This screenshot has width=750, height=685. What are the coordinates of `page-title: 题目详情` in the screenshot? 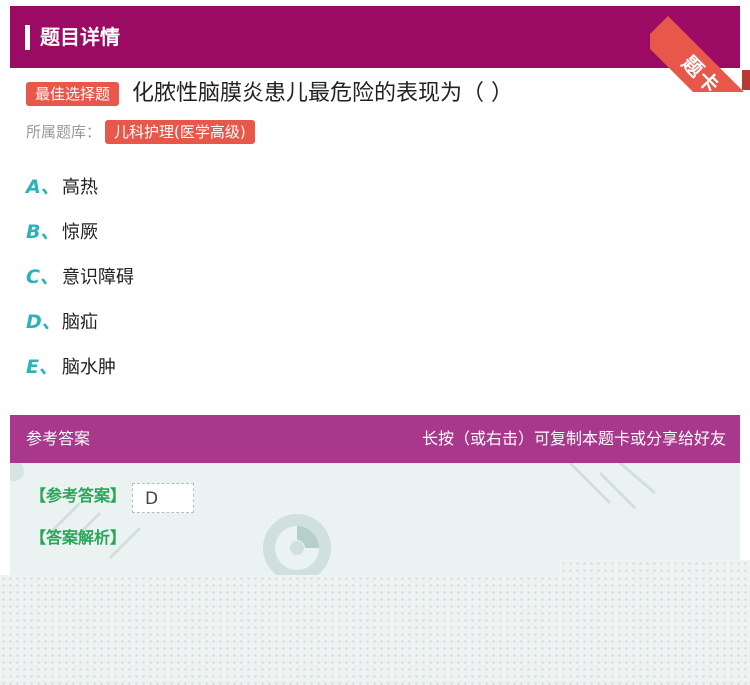 It's located at (80, 37).